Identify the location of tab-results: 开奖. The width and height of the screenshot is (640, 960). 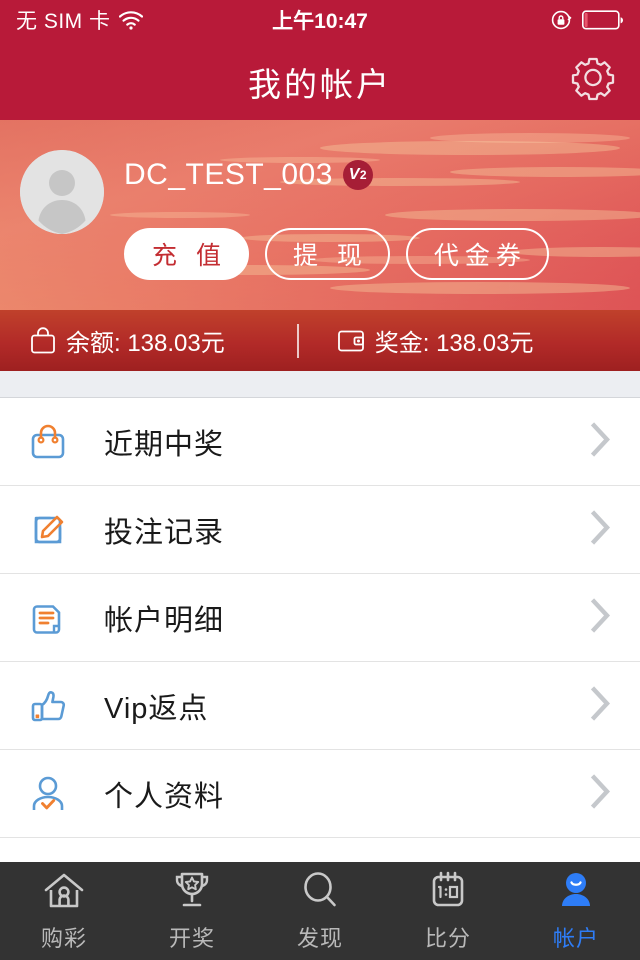
(192, 911).